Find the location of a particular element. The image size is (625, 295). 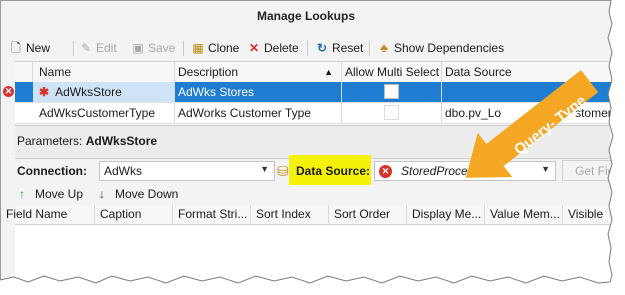

data-source-label: Data Source: is located at coordinates (333, 171).